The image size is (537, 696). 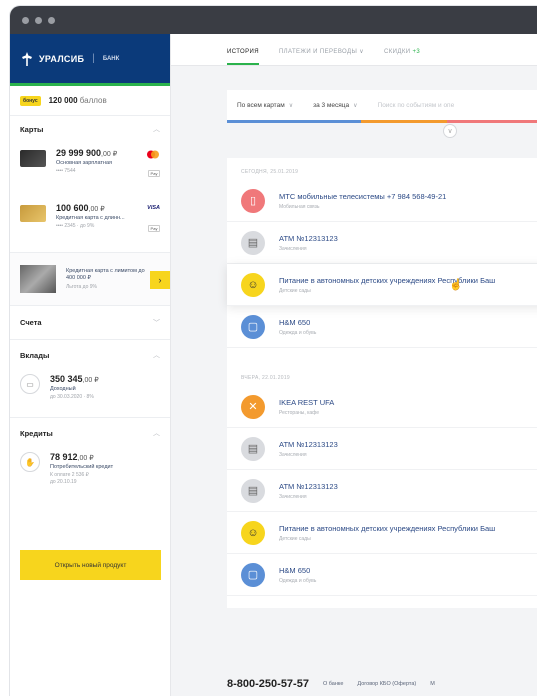 I want to click on discounts-count: +3, so click(x=416, y=52).